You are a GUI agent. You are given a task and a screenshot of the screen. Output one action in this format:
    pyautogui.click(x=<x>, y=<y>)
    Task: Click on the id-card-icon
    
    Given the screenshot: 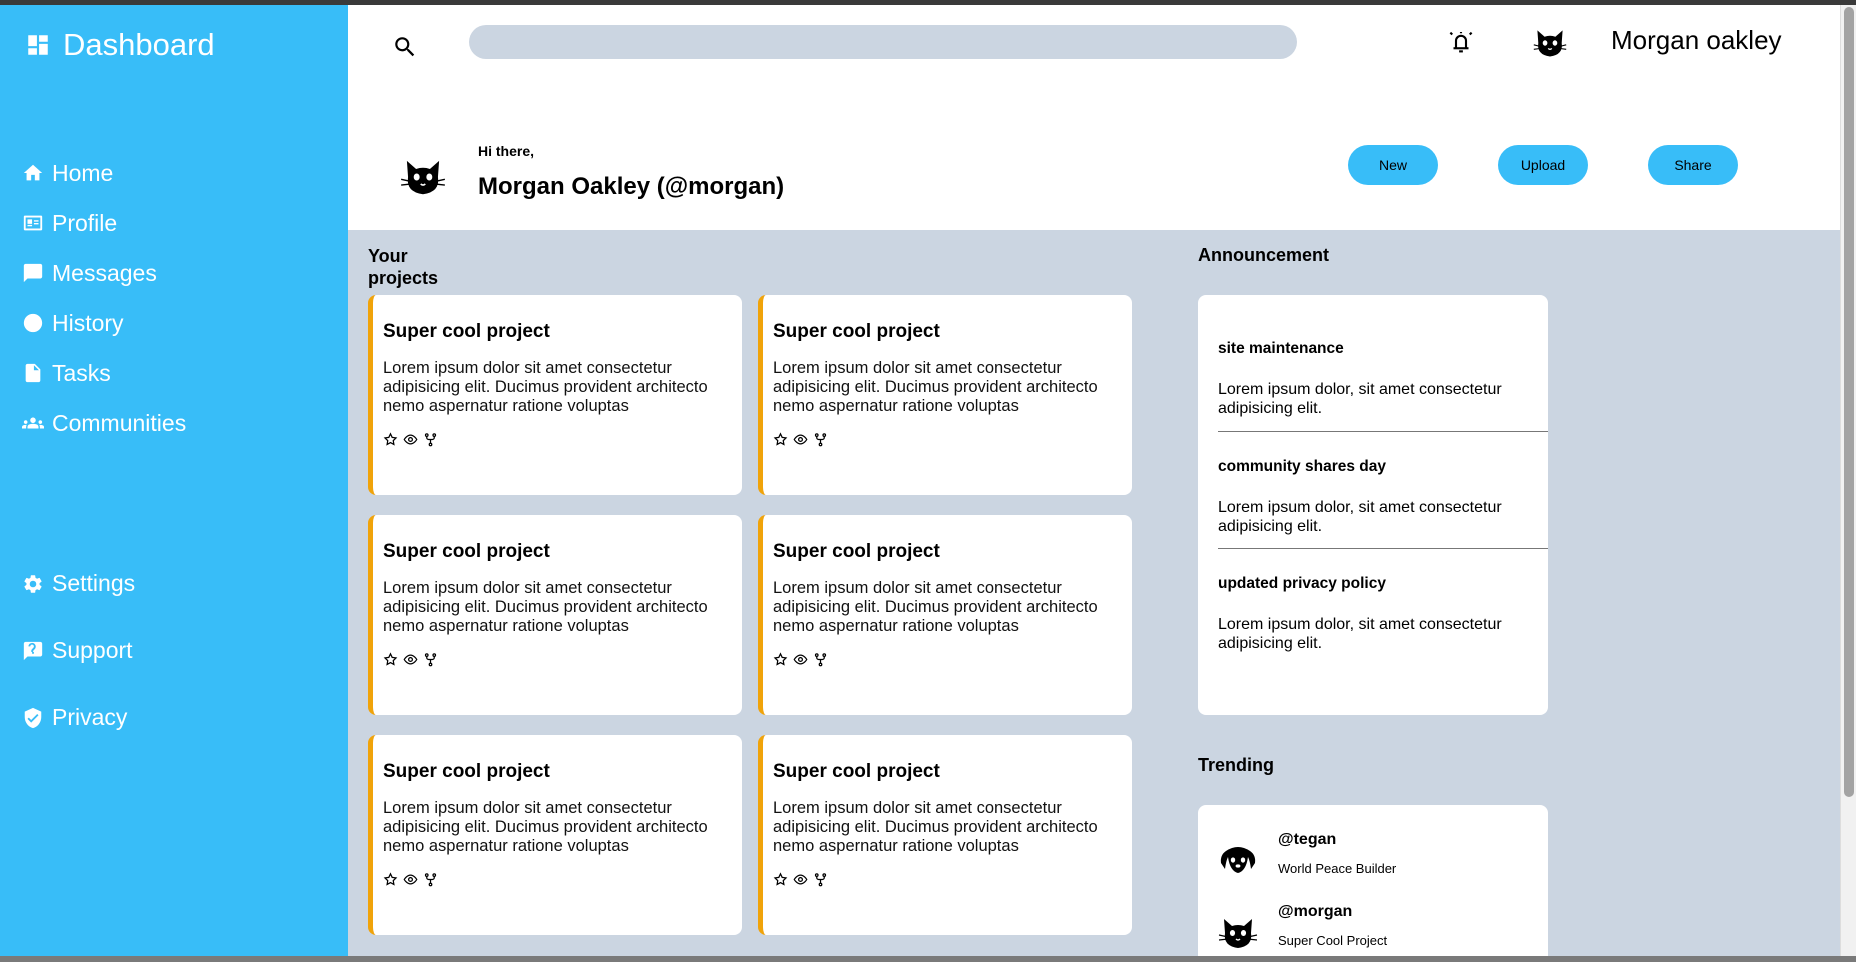 What is the action you would take?
    pyautogui.click(x=33, y=223)
    